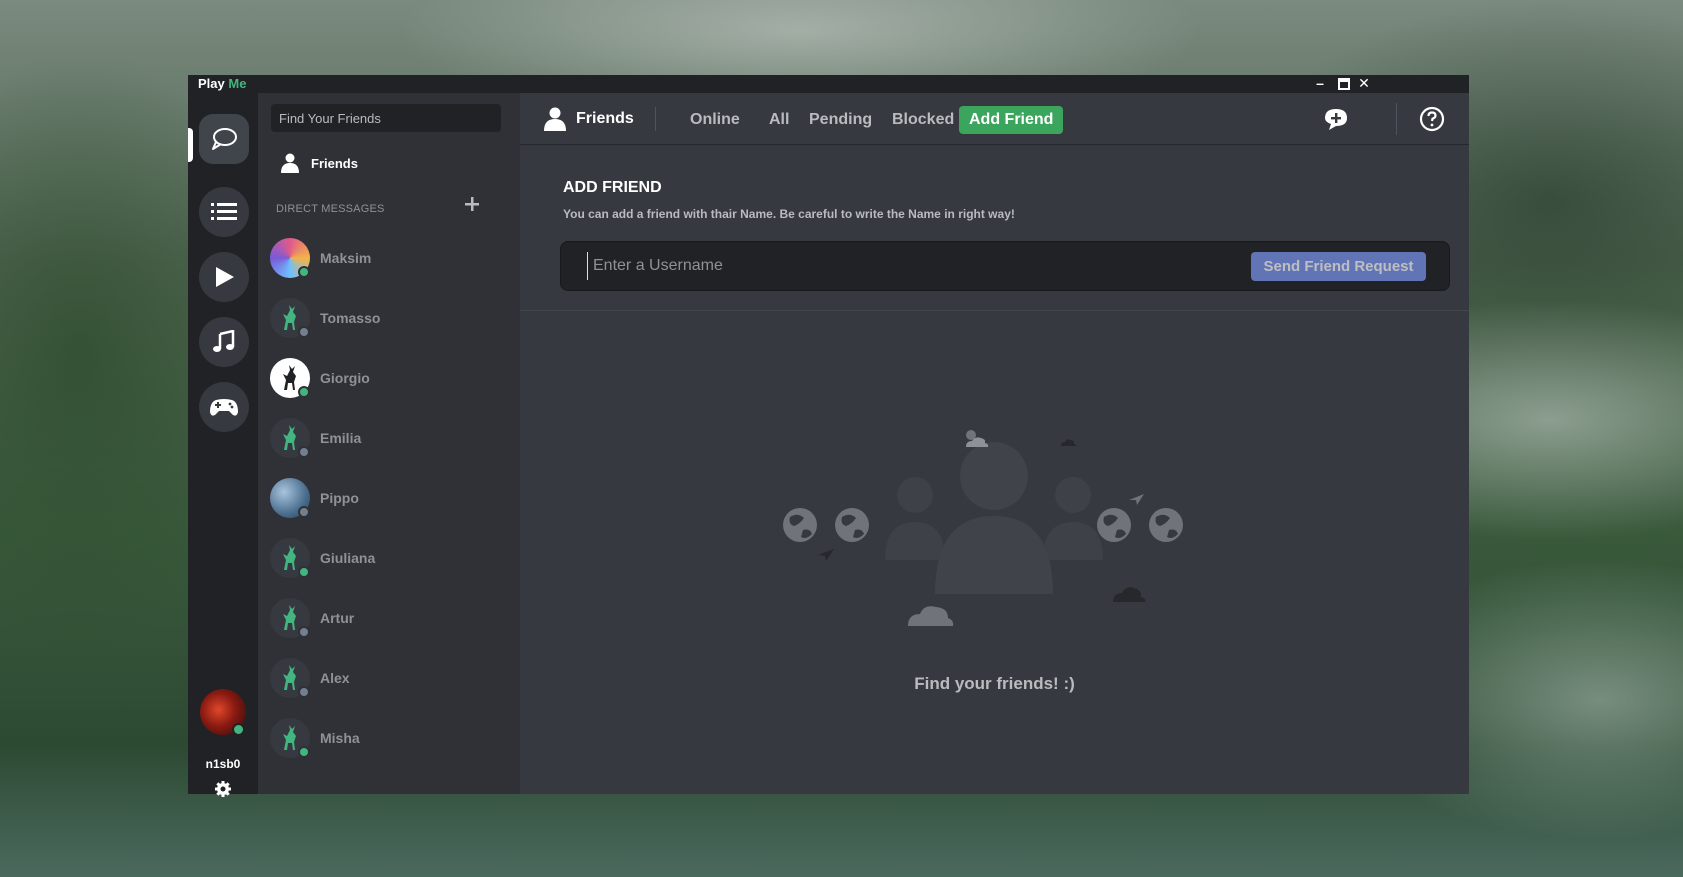  Describe the element at coordinates (341, 438) in the screenshot. I see `dm-name: Emilia` at that location.